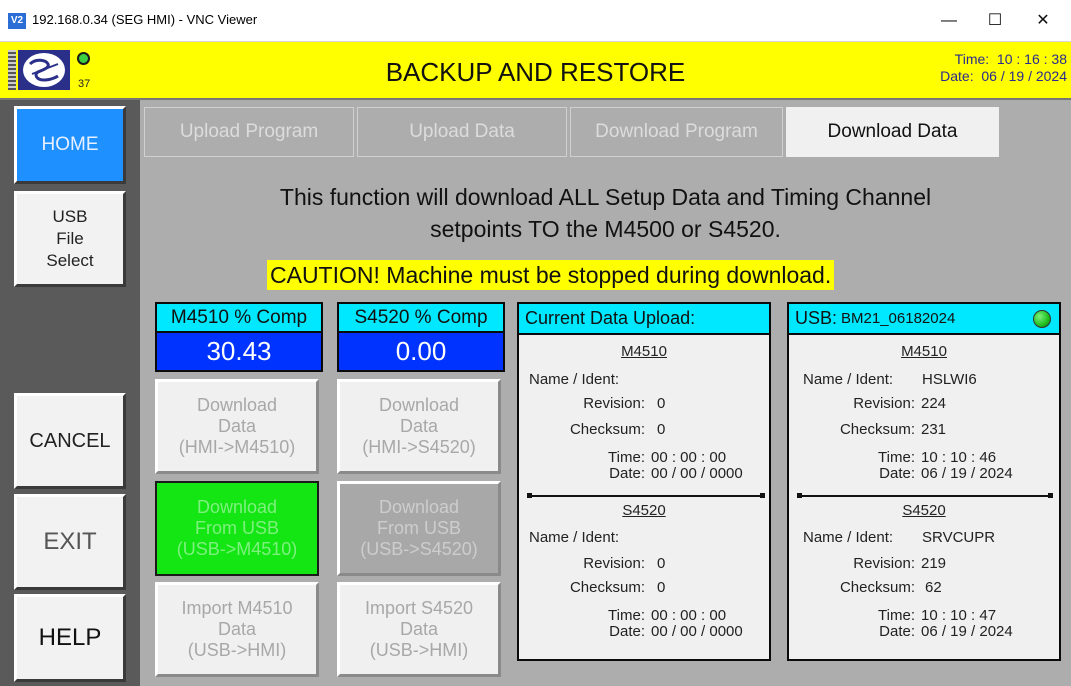 Image resolution: width=1071 pixels, height=686 pixels. What do you see at coordinates (967, 631) in the screenshot?
I see `usb-s4520-date-value: 06 / 19 / 2024` at bounding box center [967, 631].